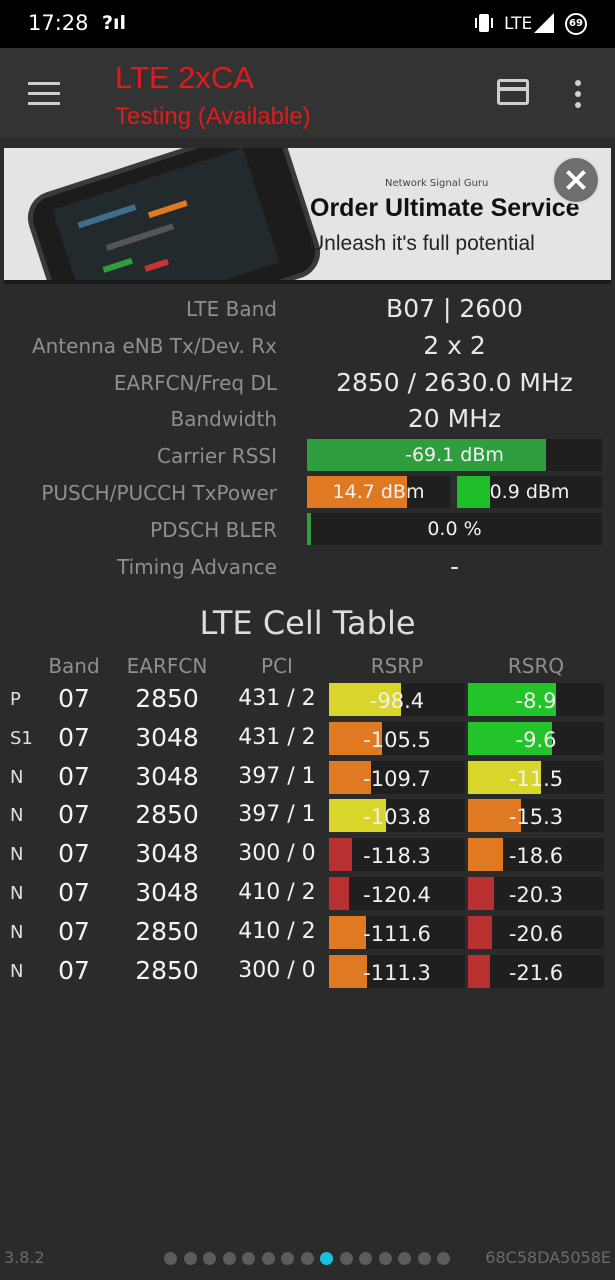 This screenshot has height=1280, width=615. Describe the element at coordinates (454, 382) in the screenshot. I see `info-value: 2850 / 2630.0 MHz` at that location.